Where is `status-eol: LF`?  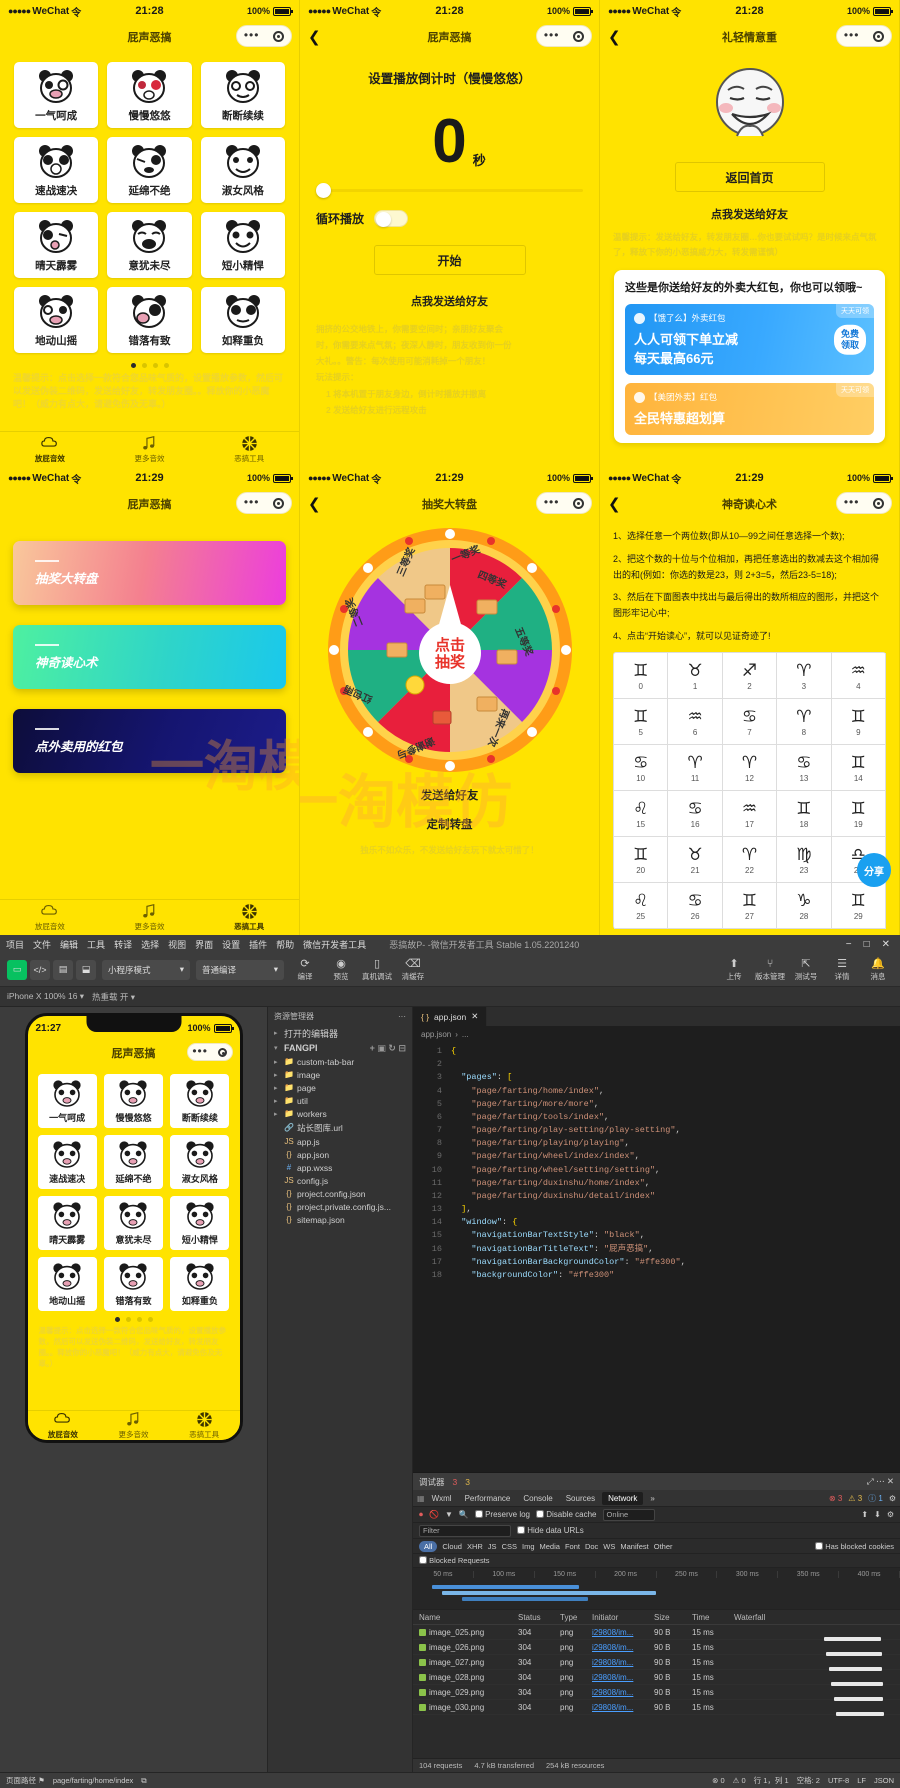 status-eol: LF is located at coordinates (861, 1780).